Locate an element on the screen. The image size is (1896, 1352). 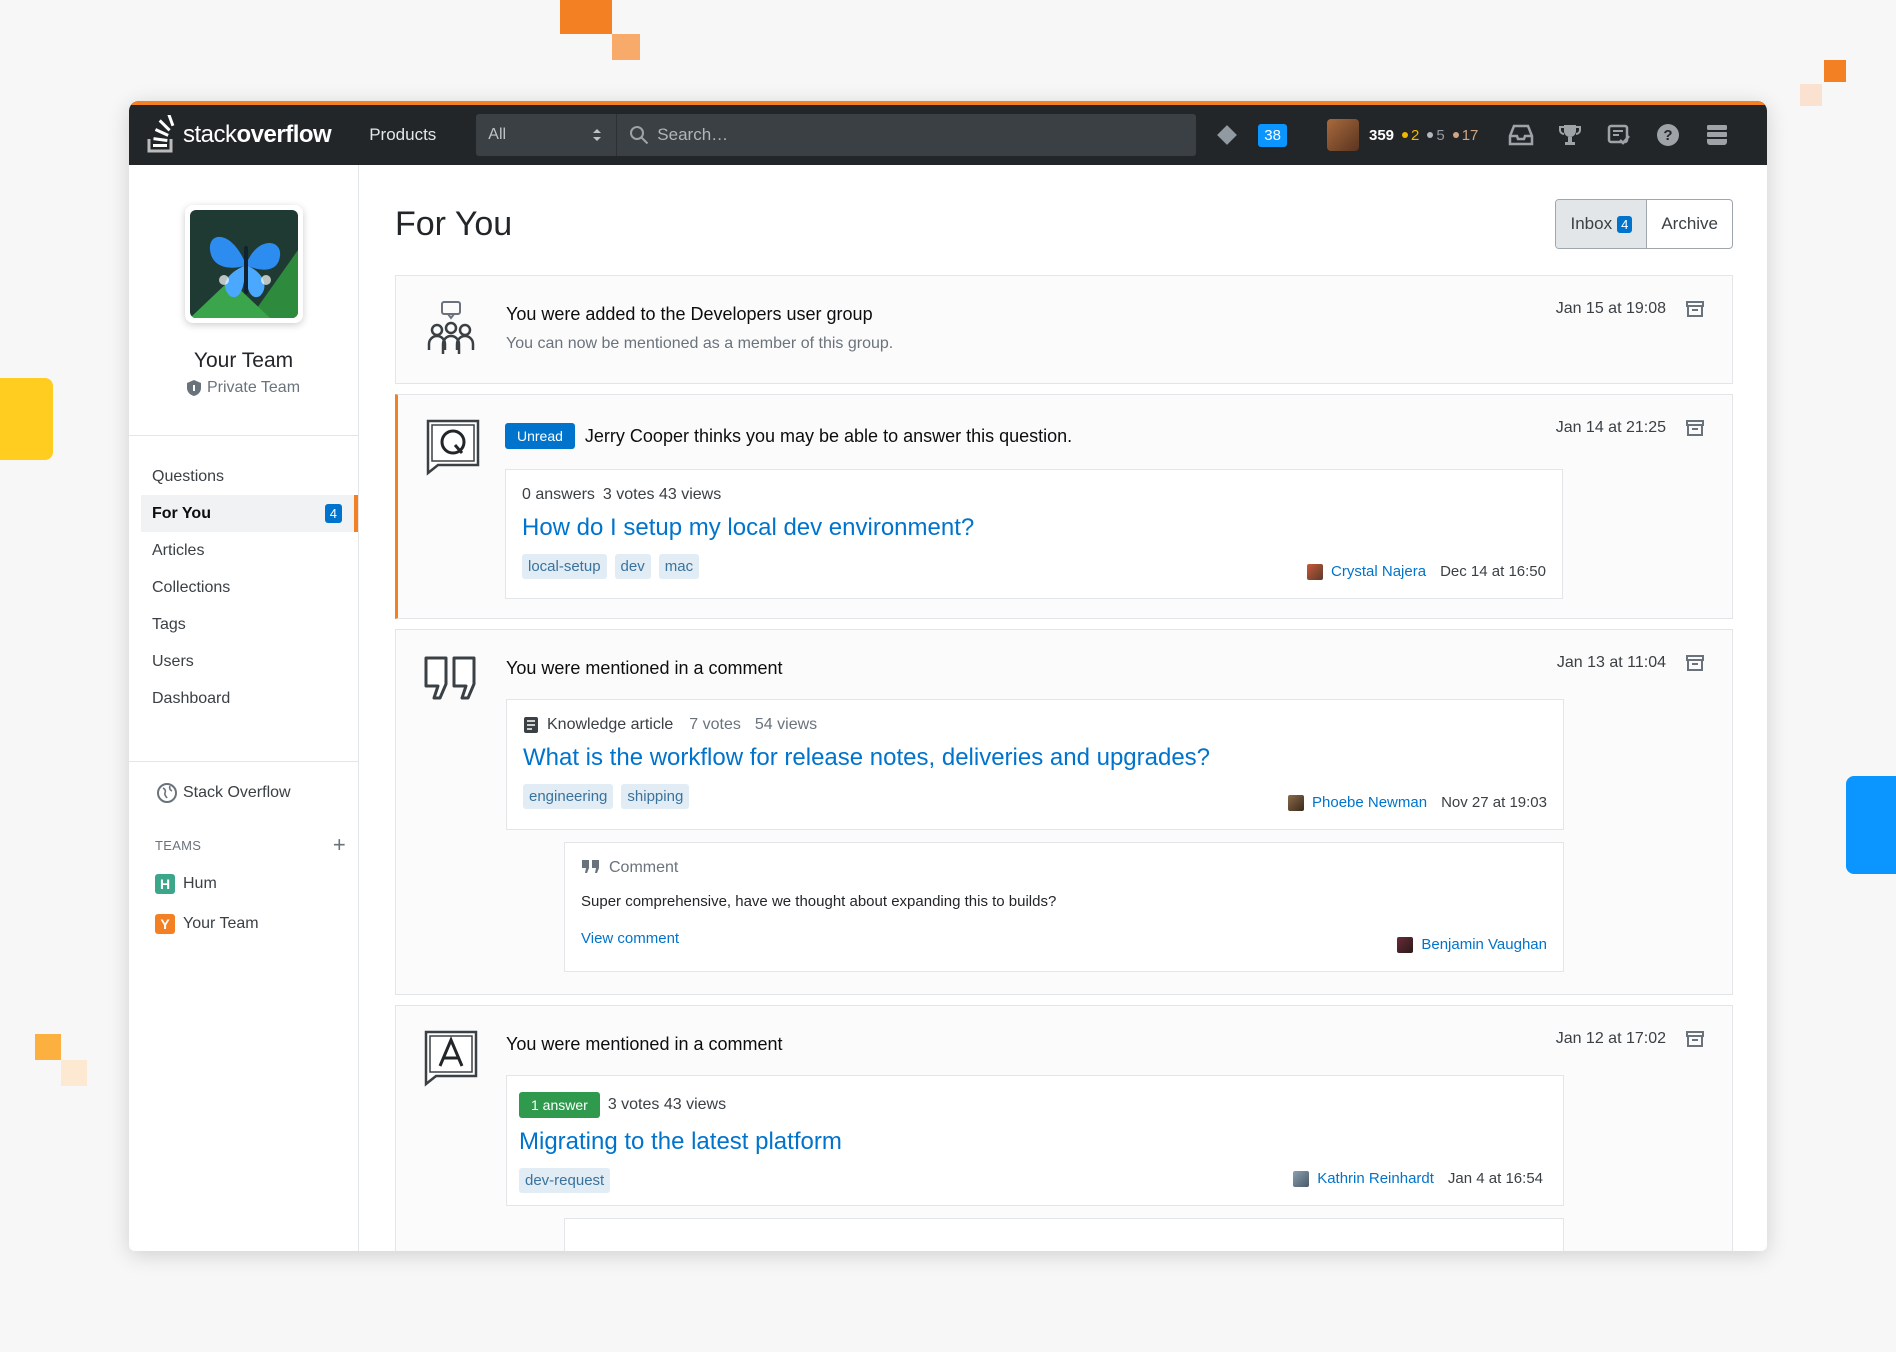
logo: stackoverflow is located at coordinates (238, 135).